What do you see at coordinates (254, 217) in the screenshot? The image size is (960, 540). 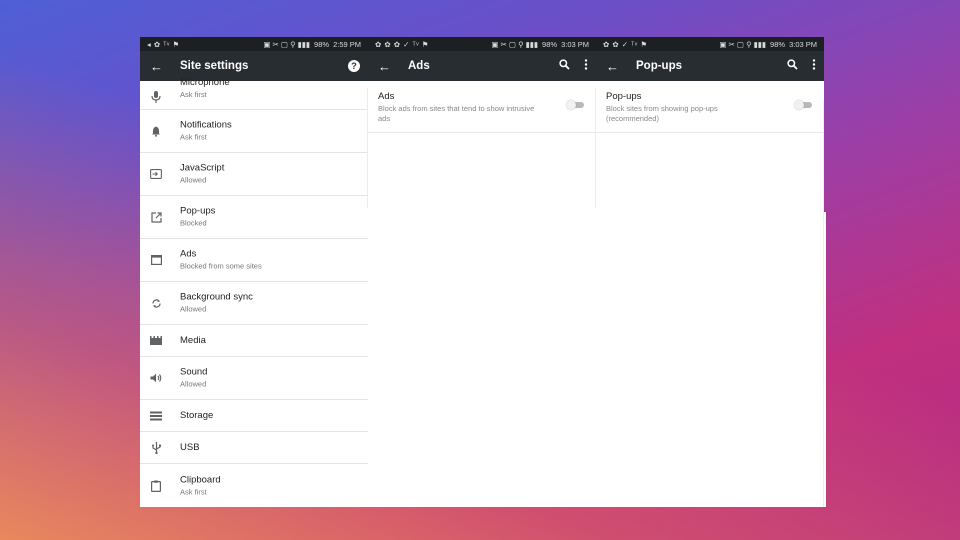 I see `list-item-pop-ups: Pop-ups Blocked` at bounding box center [254, 217].